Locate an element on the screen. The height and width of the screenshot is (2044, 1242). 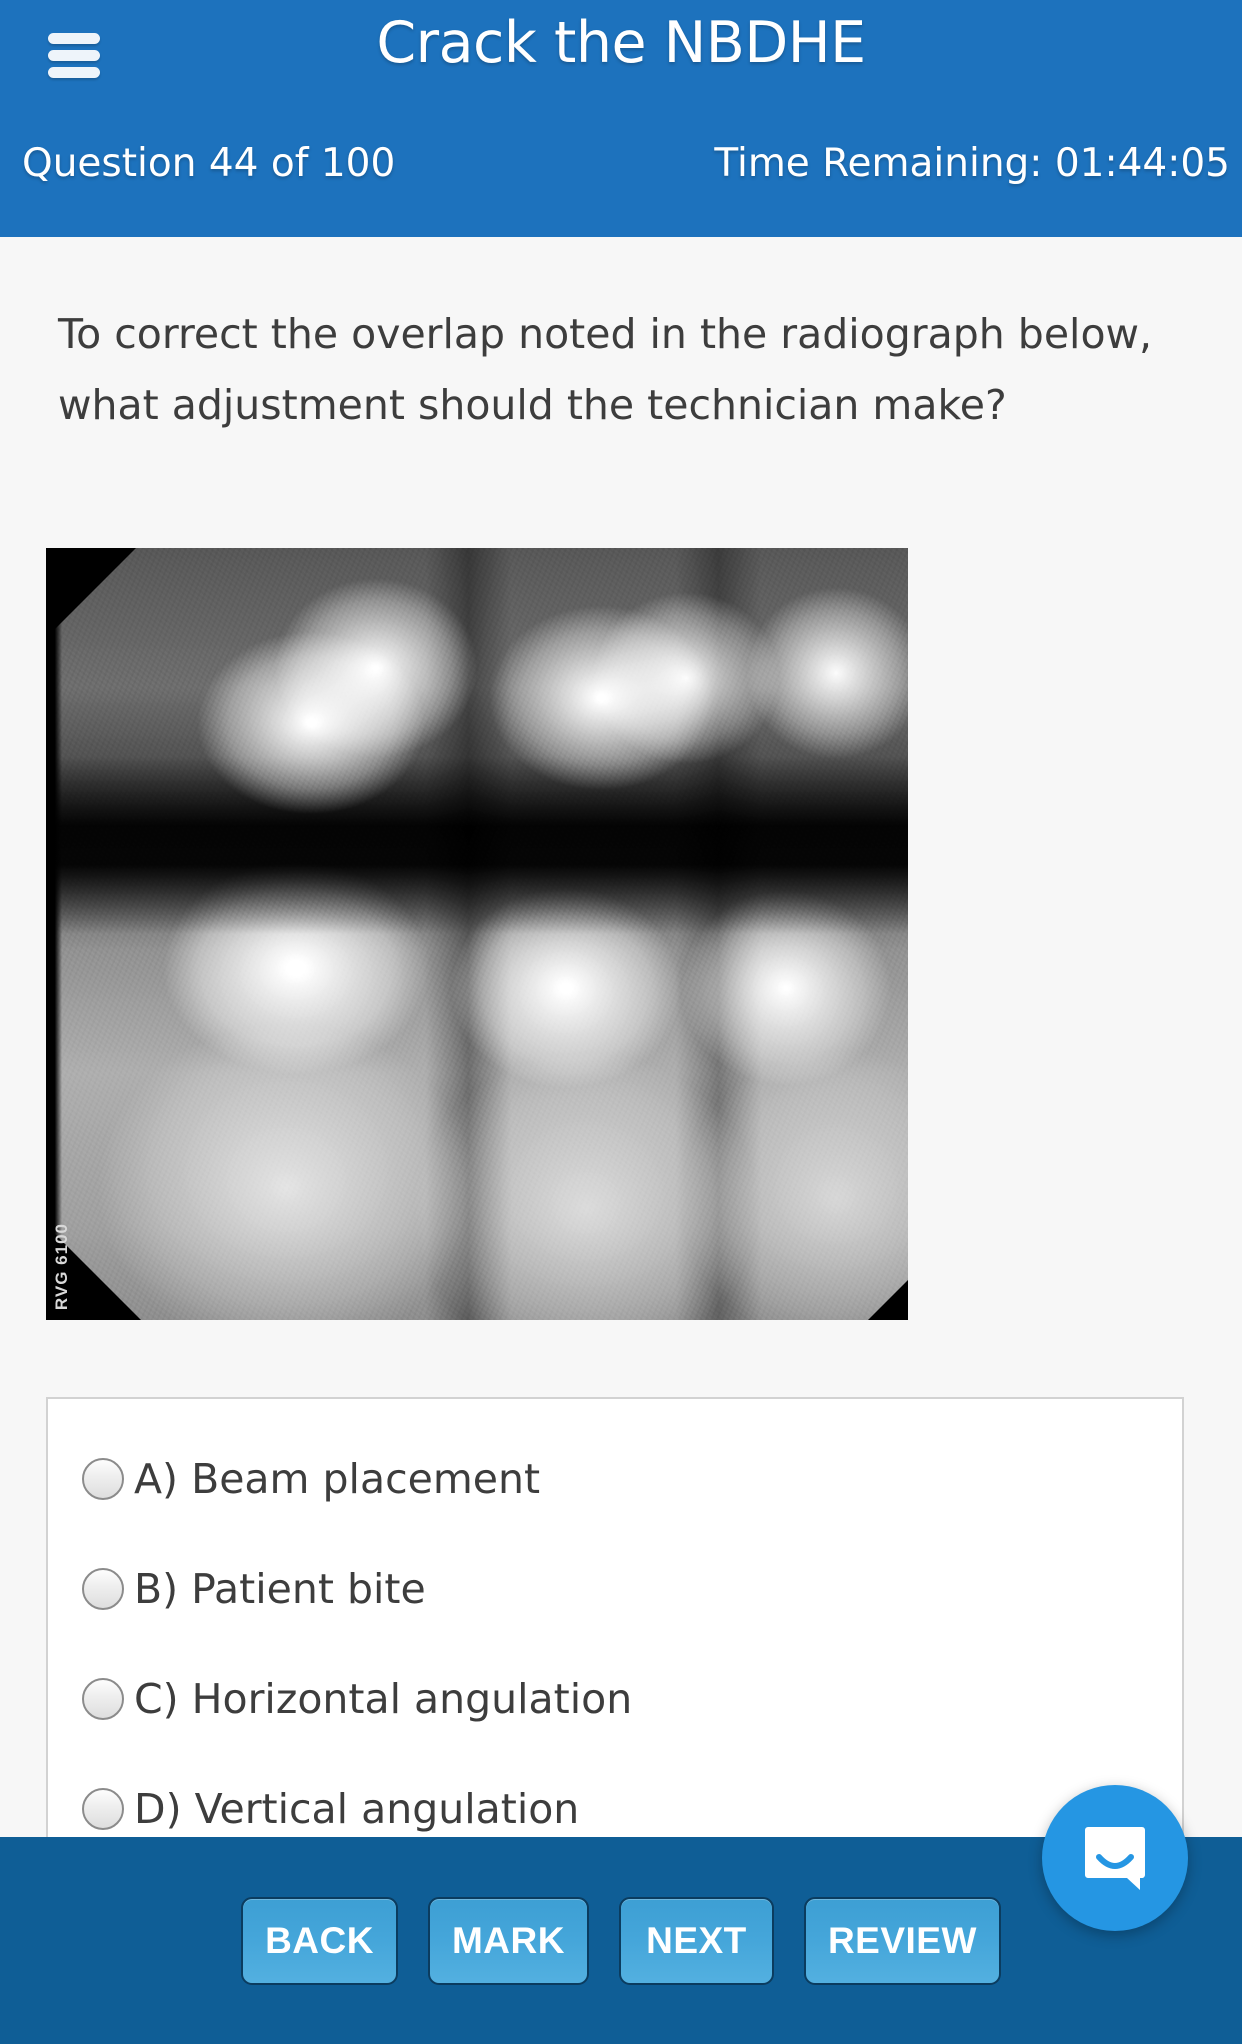
header-top-row: Crack the NBDHE is located at coordinates (621, 62).